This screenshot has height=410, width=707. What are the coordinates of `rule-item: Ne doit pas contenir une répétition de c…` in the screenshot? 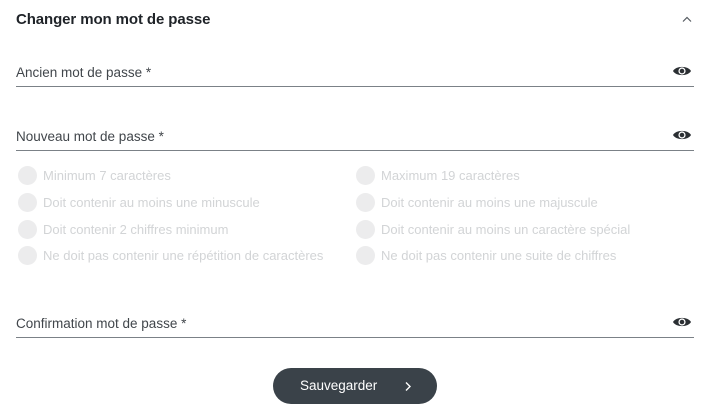 It's located at (170, 255).